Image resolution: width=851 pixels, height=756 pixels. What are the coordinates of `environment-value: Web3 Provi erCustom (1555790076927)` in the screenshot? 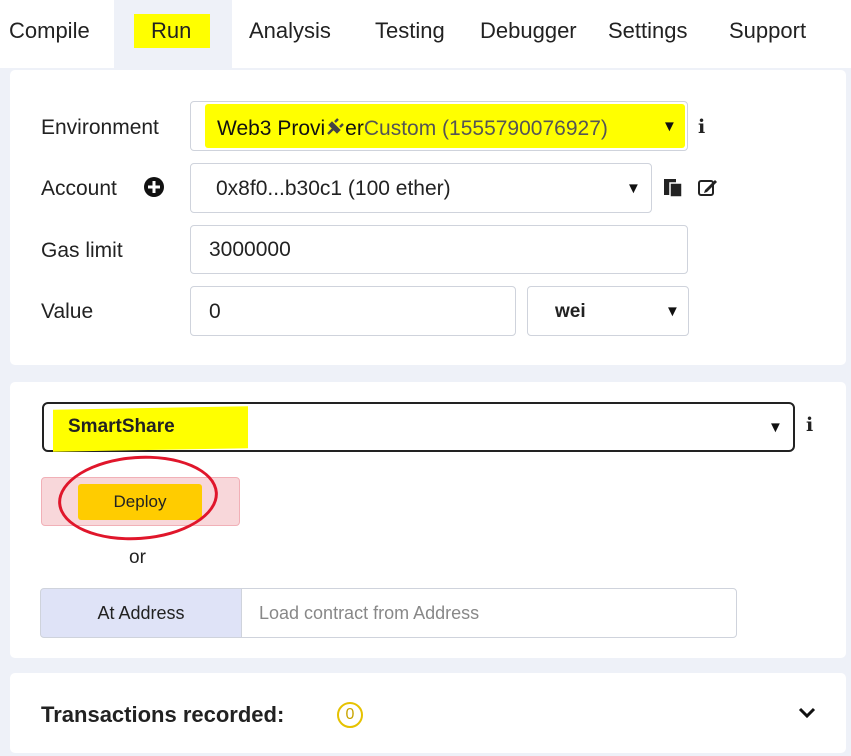 It's located at (412, 128).